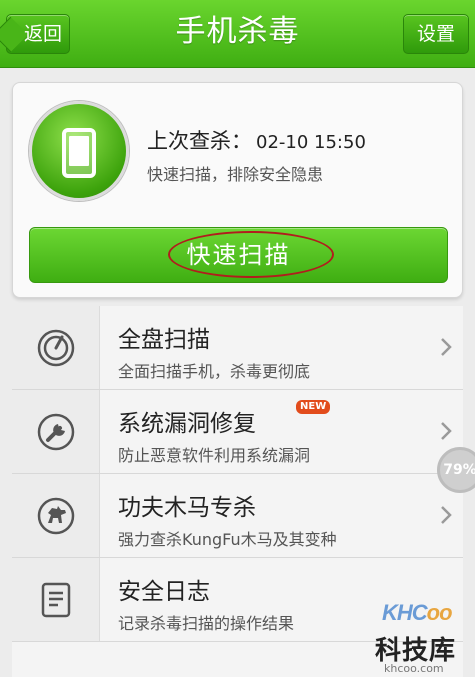 This screenshot has width=475, height=677. What do you see at coordinates (237, 348) in the screenshot?
I see `list-item-full-scan: 全盘扫描 全面扫描手机，杀毒更彻底` at bounding box center [237, 348].